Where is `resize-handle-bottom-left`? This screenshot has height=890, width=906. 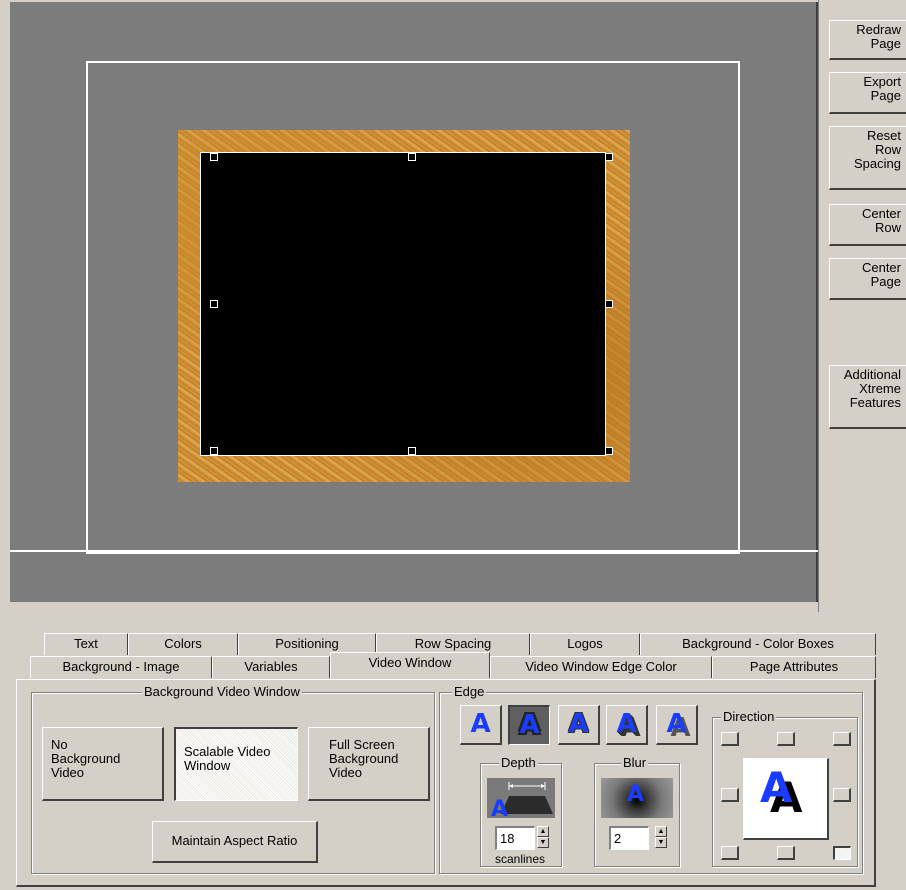 resize-handle-bottom-left is located at coordinates (214, 451).